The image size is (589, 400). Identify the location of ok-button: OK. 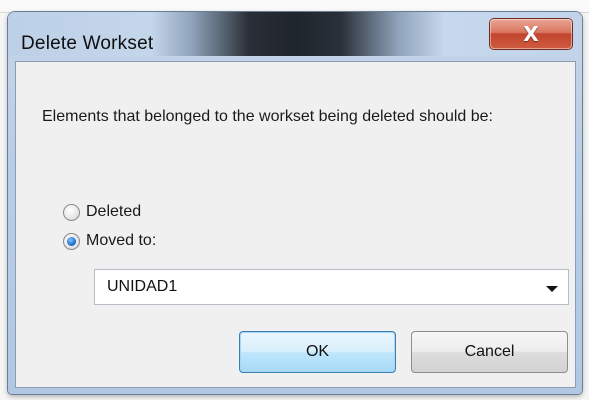
(317, 352).